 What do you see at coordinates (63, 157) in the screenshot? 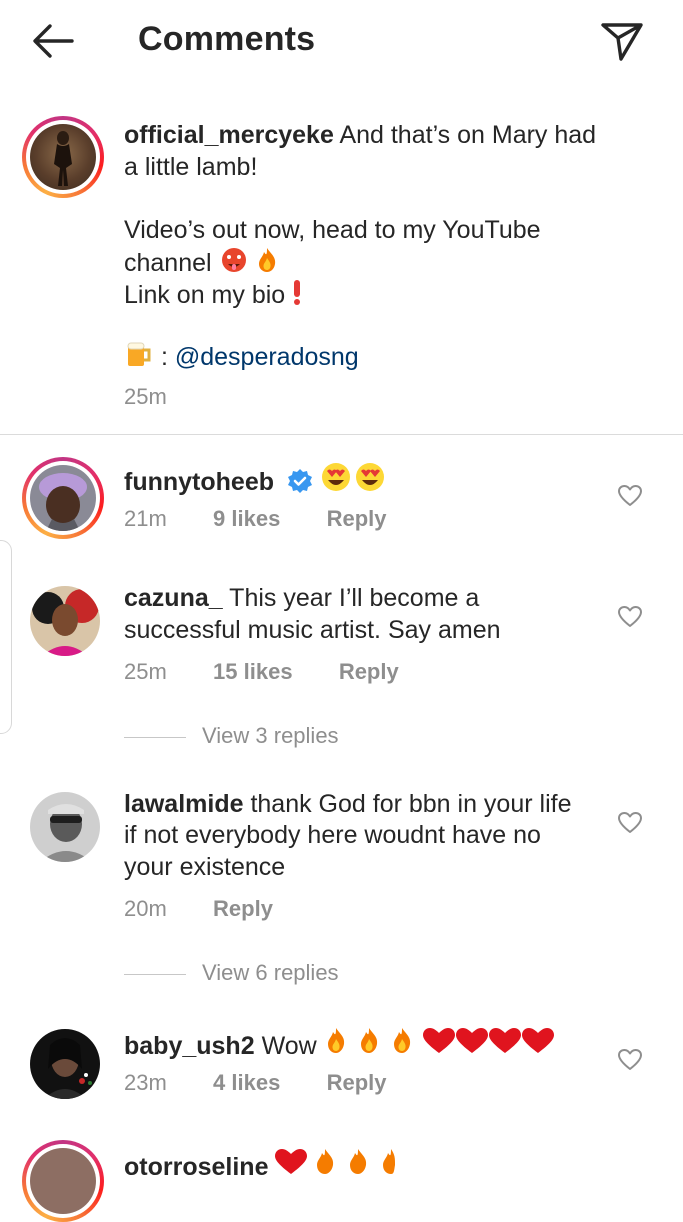
I see `avatar-official-mercyeke` at bounding box center [63, 157].